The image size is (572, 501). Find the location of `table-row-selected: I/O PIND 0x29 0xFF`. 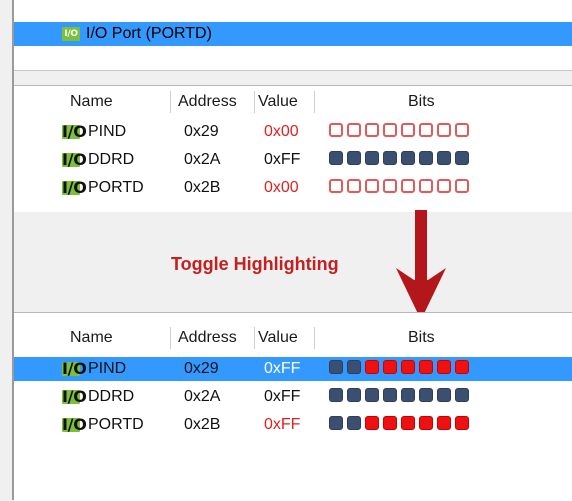

table-row-selected: I/O PIND 0x29 0xFF is located at coordinates (293, 369).